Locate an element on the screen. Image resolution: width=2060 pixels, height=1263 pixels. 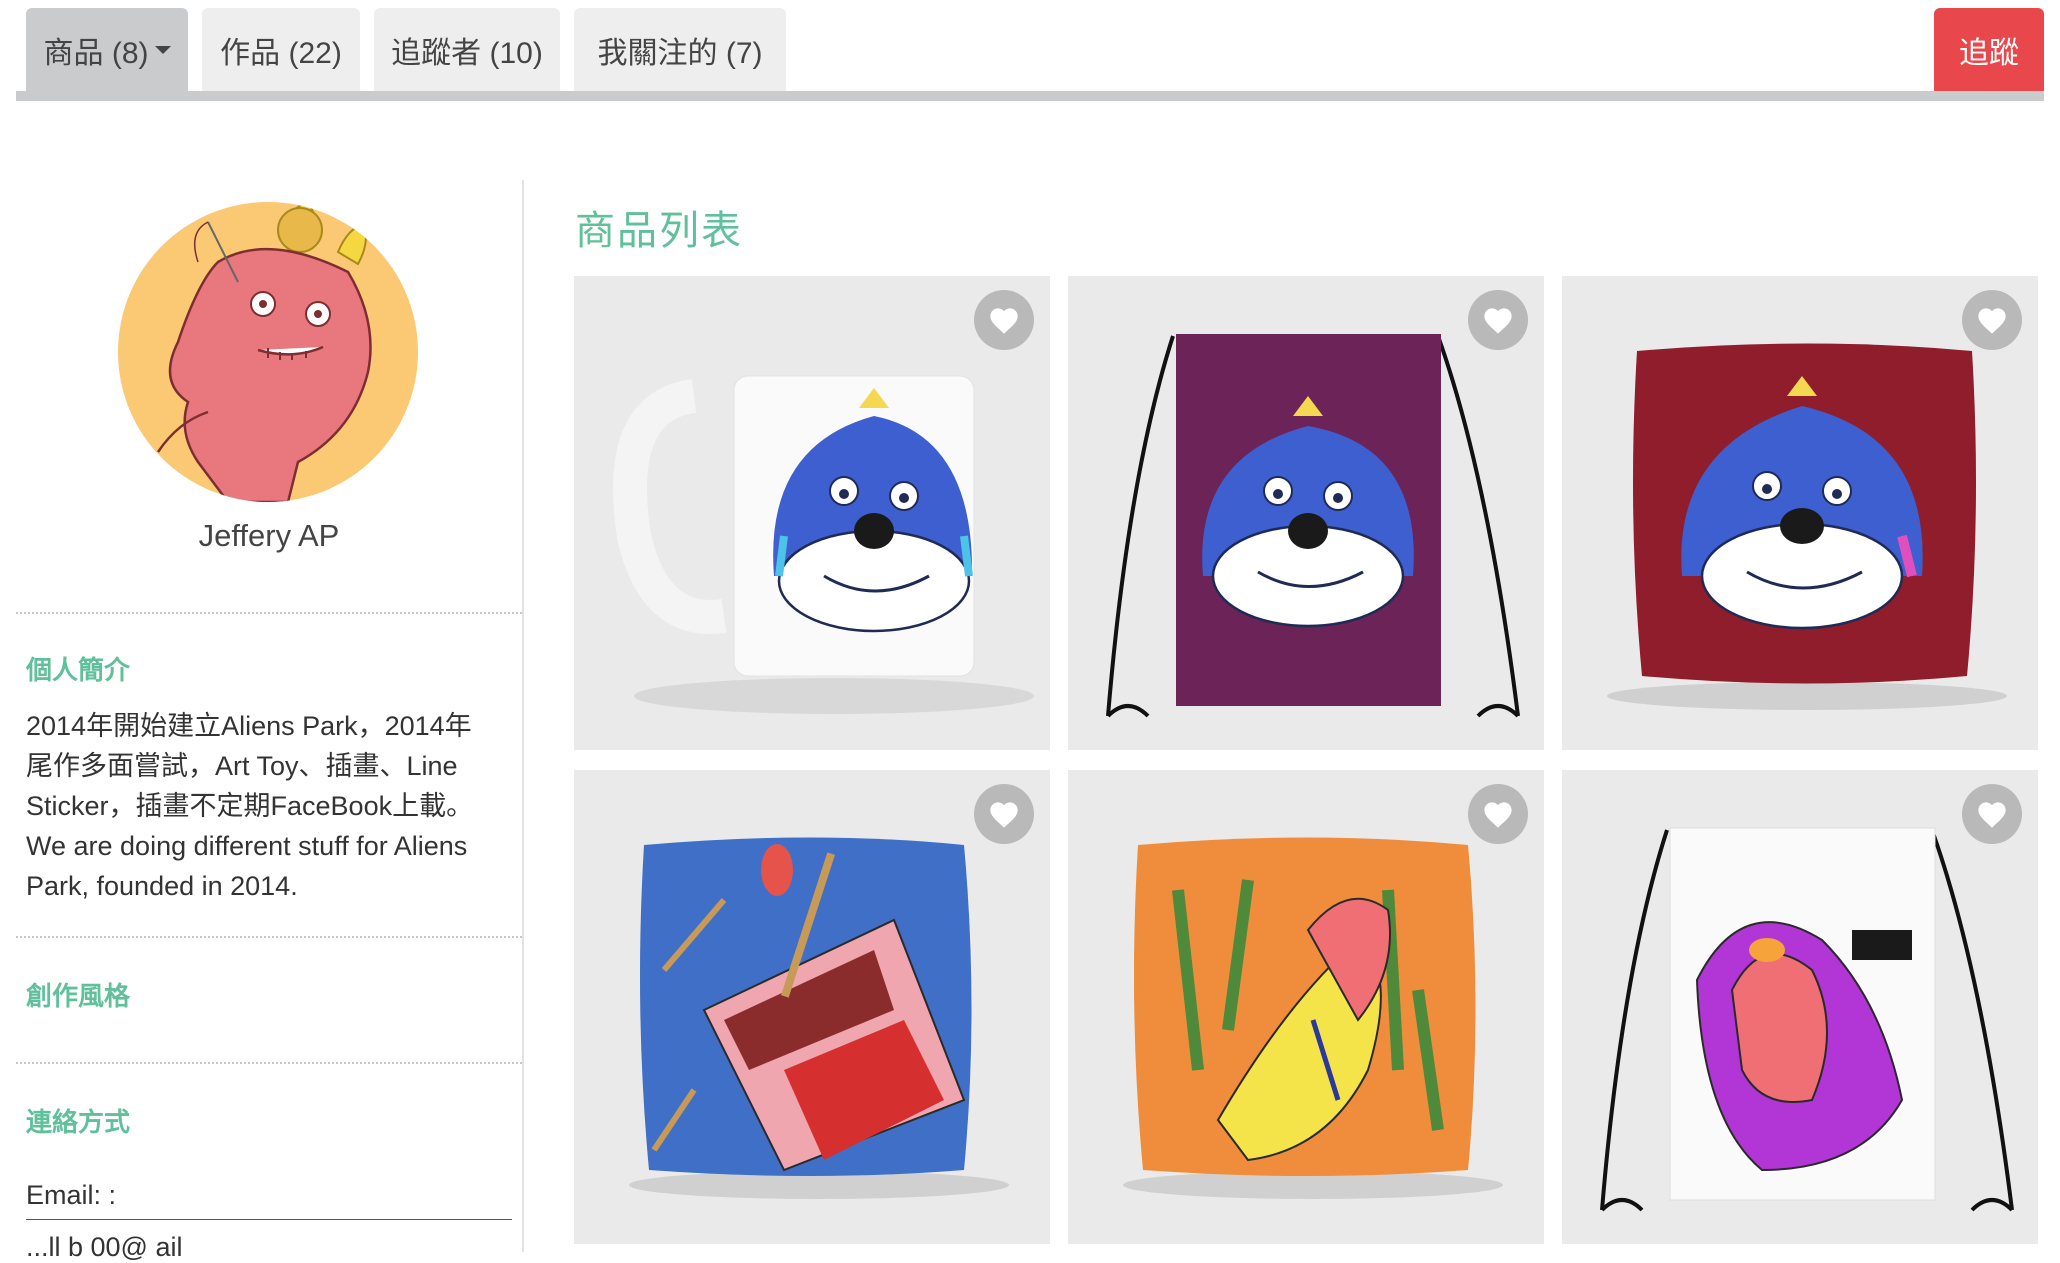
bio-line: Park, founded in 2014. is located at coordinates (162, 886).